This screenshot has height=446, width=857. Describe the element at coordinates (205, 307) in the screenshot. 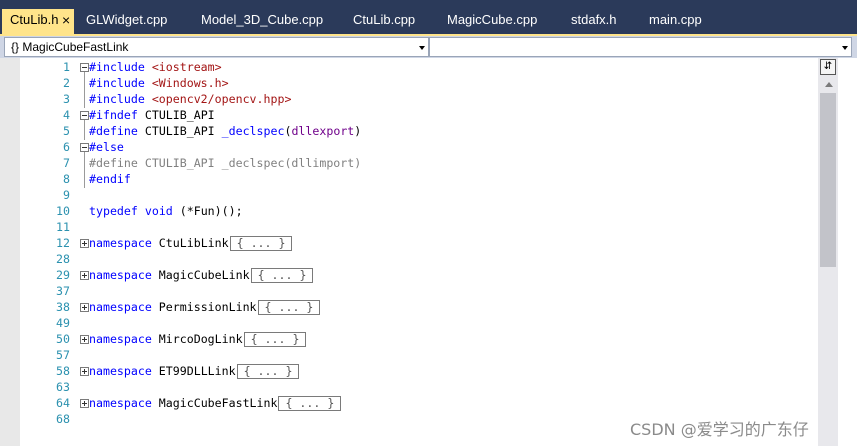

I see `code-text: namespace PermissionLink{ ... }` at that location.